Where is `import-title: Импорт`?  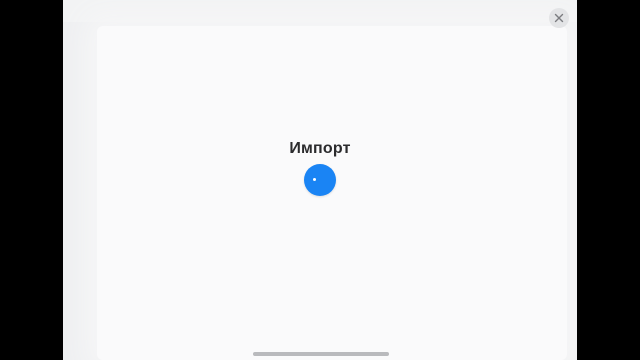 import-title: Импорт is located at coordinates (320, 148).